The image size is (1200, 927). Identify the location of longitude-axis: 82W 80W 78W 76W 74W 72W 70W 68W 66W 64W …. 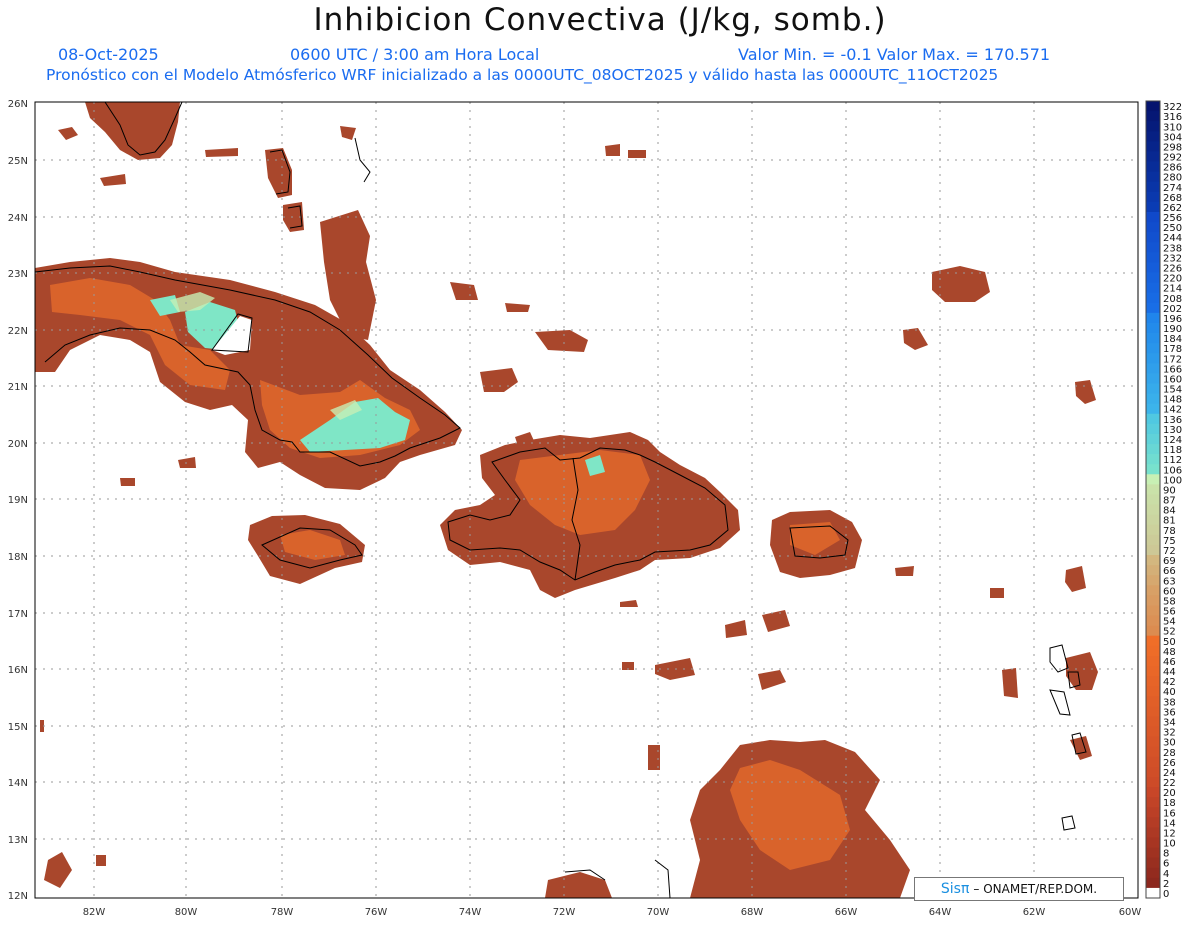
(612, 912).